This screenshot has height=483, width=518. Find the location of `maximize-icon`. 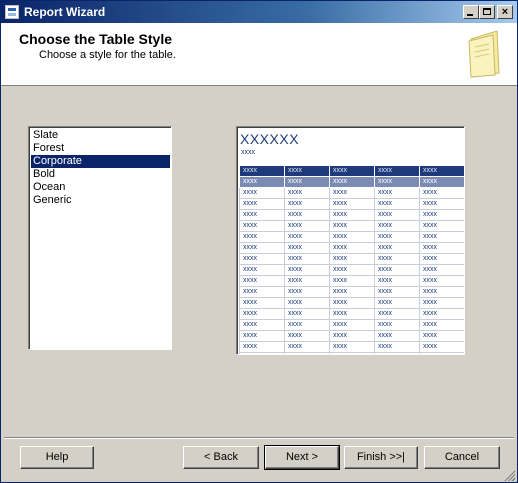

maximize-icon is located at coordinates (487, 11).